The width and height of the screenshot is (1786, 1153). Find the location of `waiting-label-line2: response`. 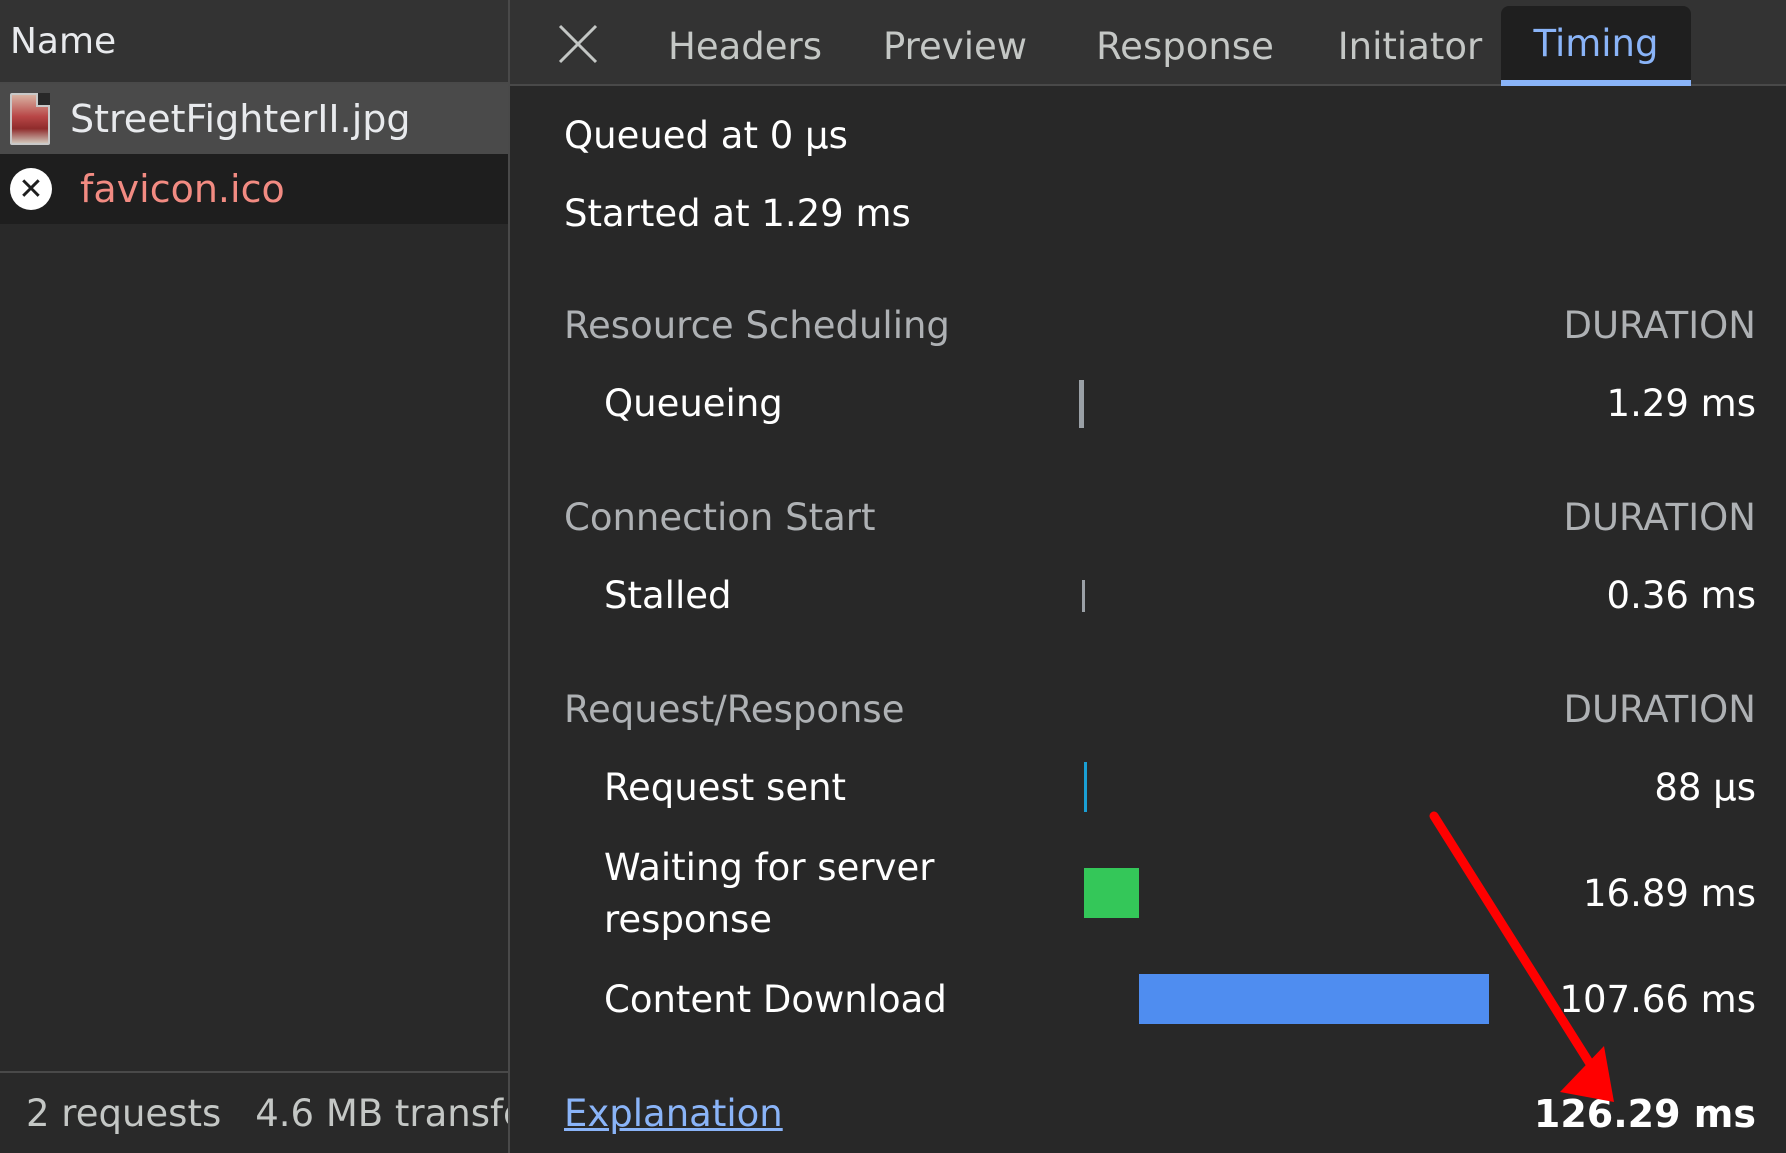

waiting-label-line2: response is located at coordinates (688, 919).